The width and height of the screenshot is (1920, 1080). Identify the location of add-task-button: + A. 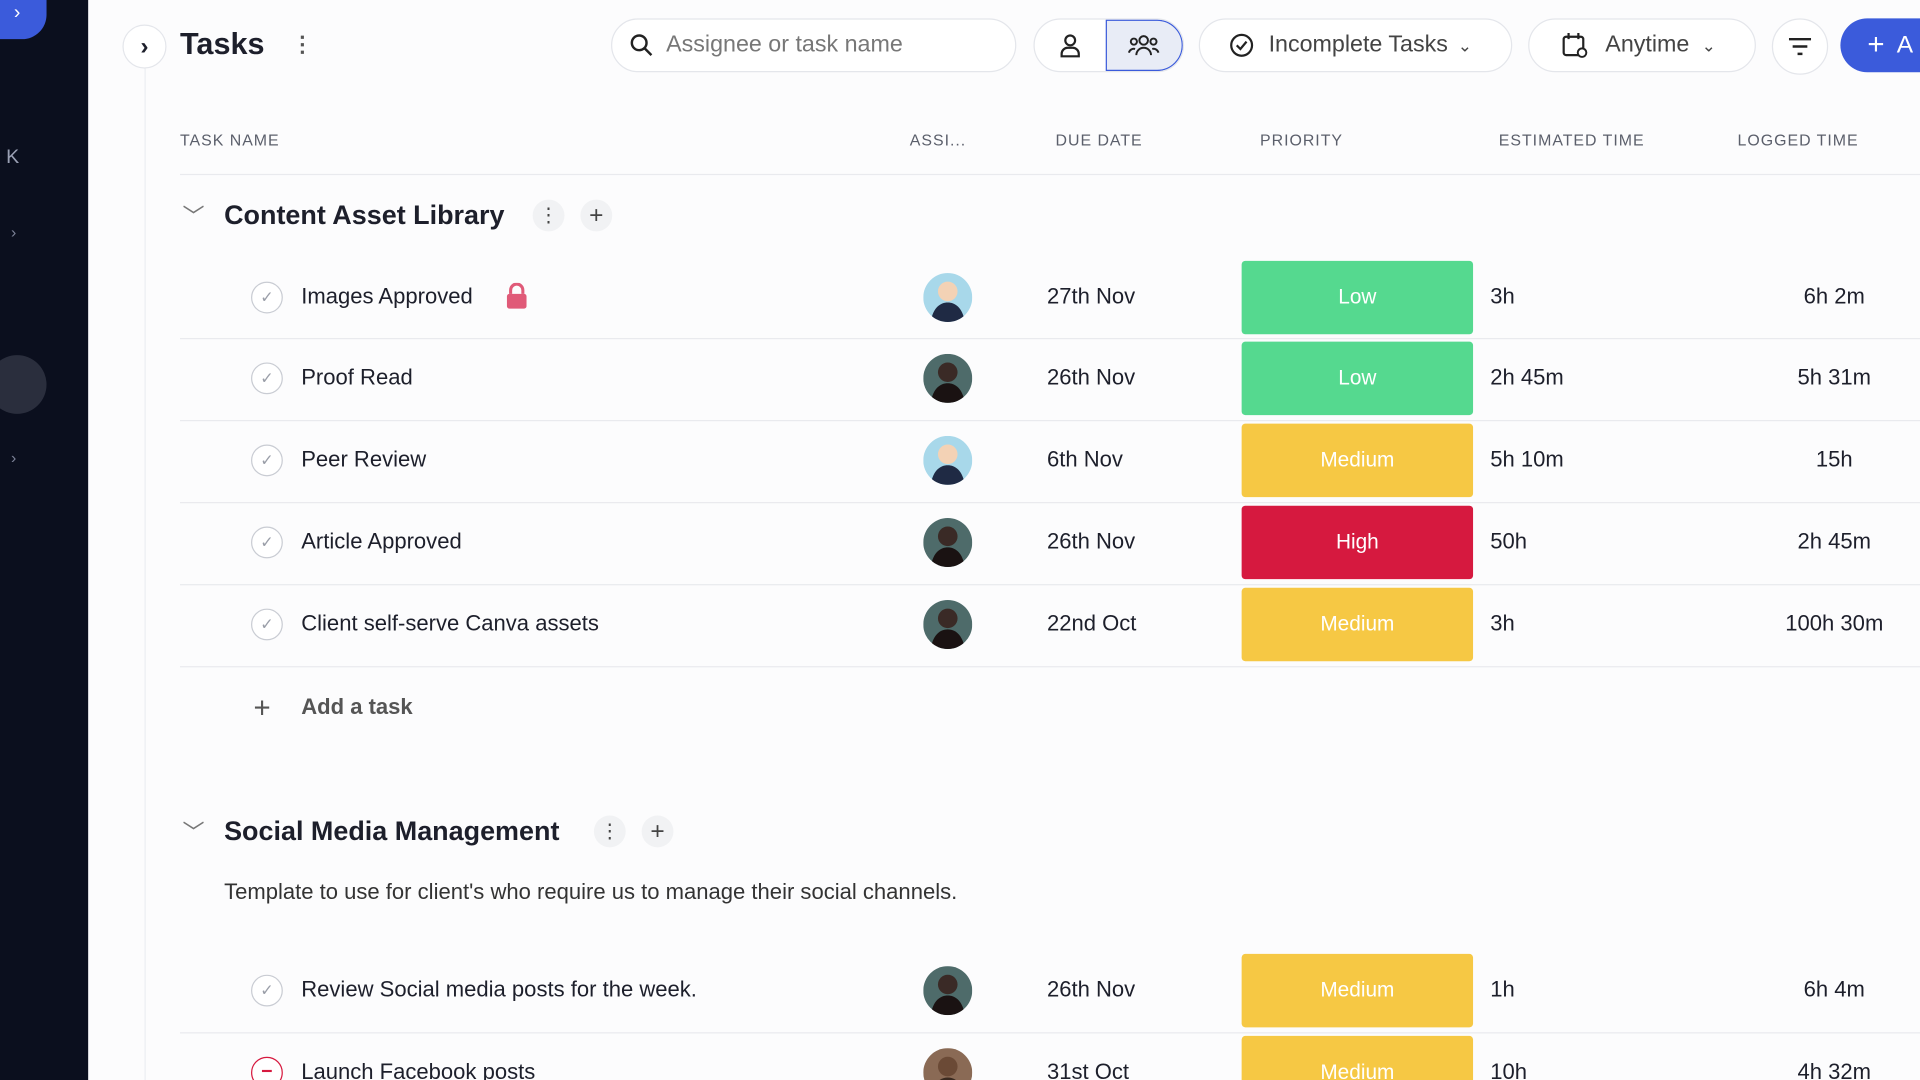
(1880, 45).